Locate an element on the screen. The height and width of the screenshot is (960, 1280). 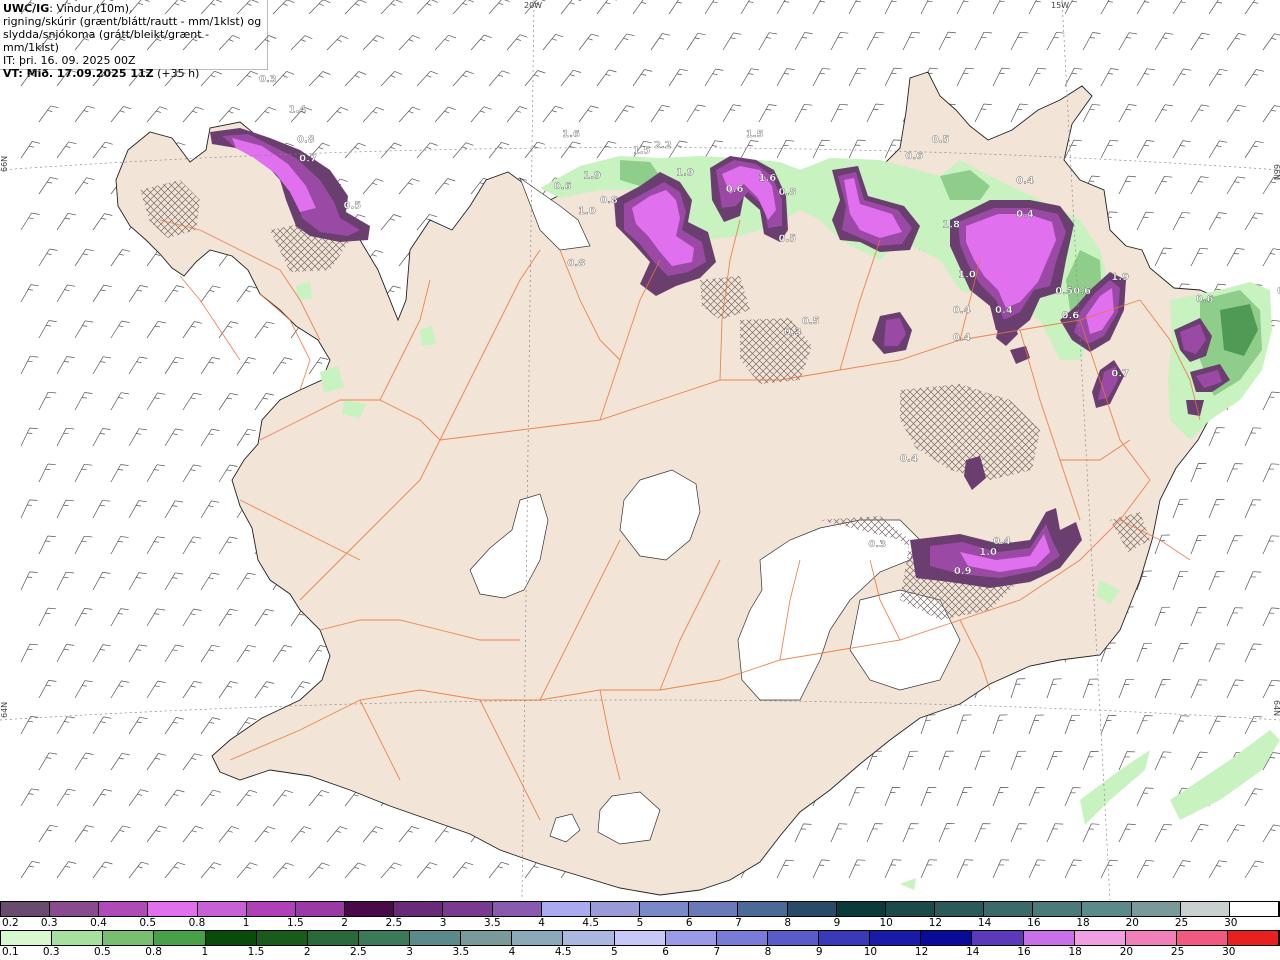
scale-label: 4 is located at coordinates (512, 952).